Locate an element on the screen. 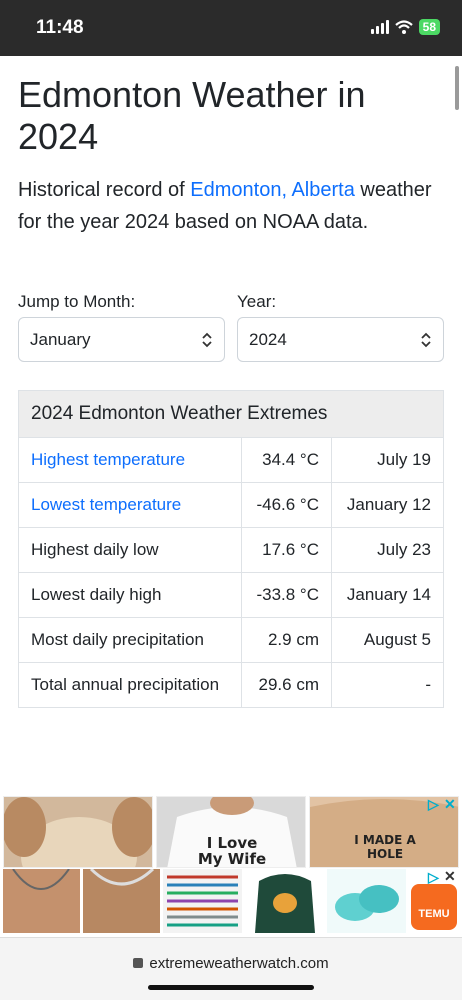 This screenshot has height=1000, width=462. edmonton-alberta-link: Edmonton, Alberta is located at coordinates (272, 190).